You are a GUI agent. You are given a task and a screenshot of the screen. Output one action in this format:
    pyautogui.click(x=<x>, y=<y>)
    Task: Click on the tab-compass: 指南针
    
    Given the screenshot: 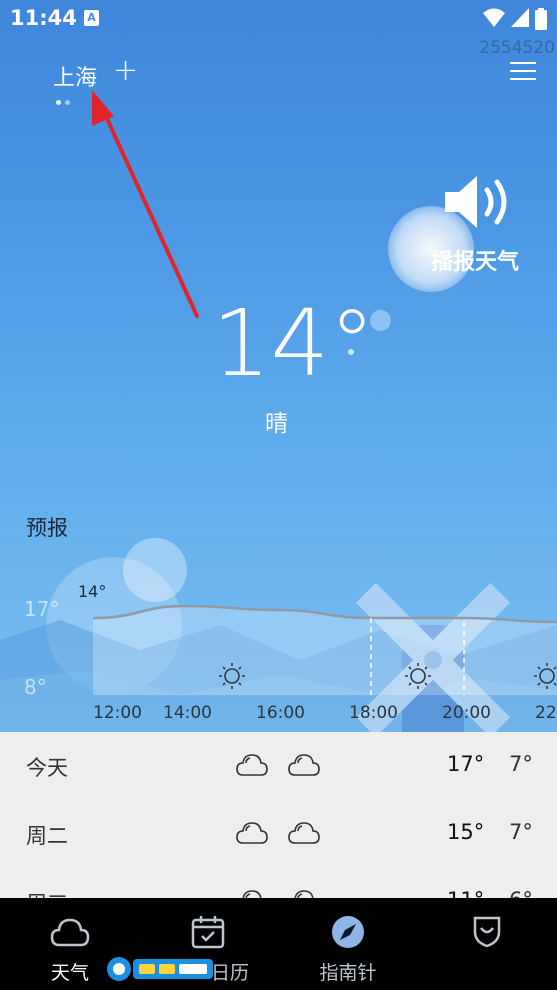 What is the action you would take?
    pyautogui.click(x=348, y=944)
    